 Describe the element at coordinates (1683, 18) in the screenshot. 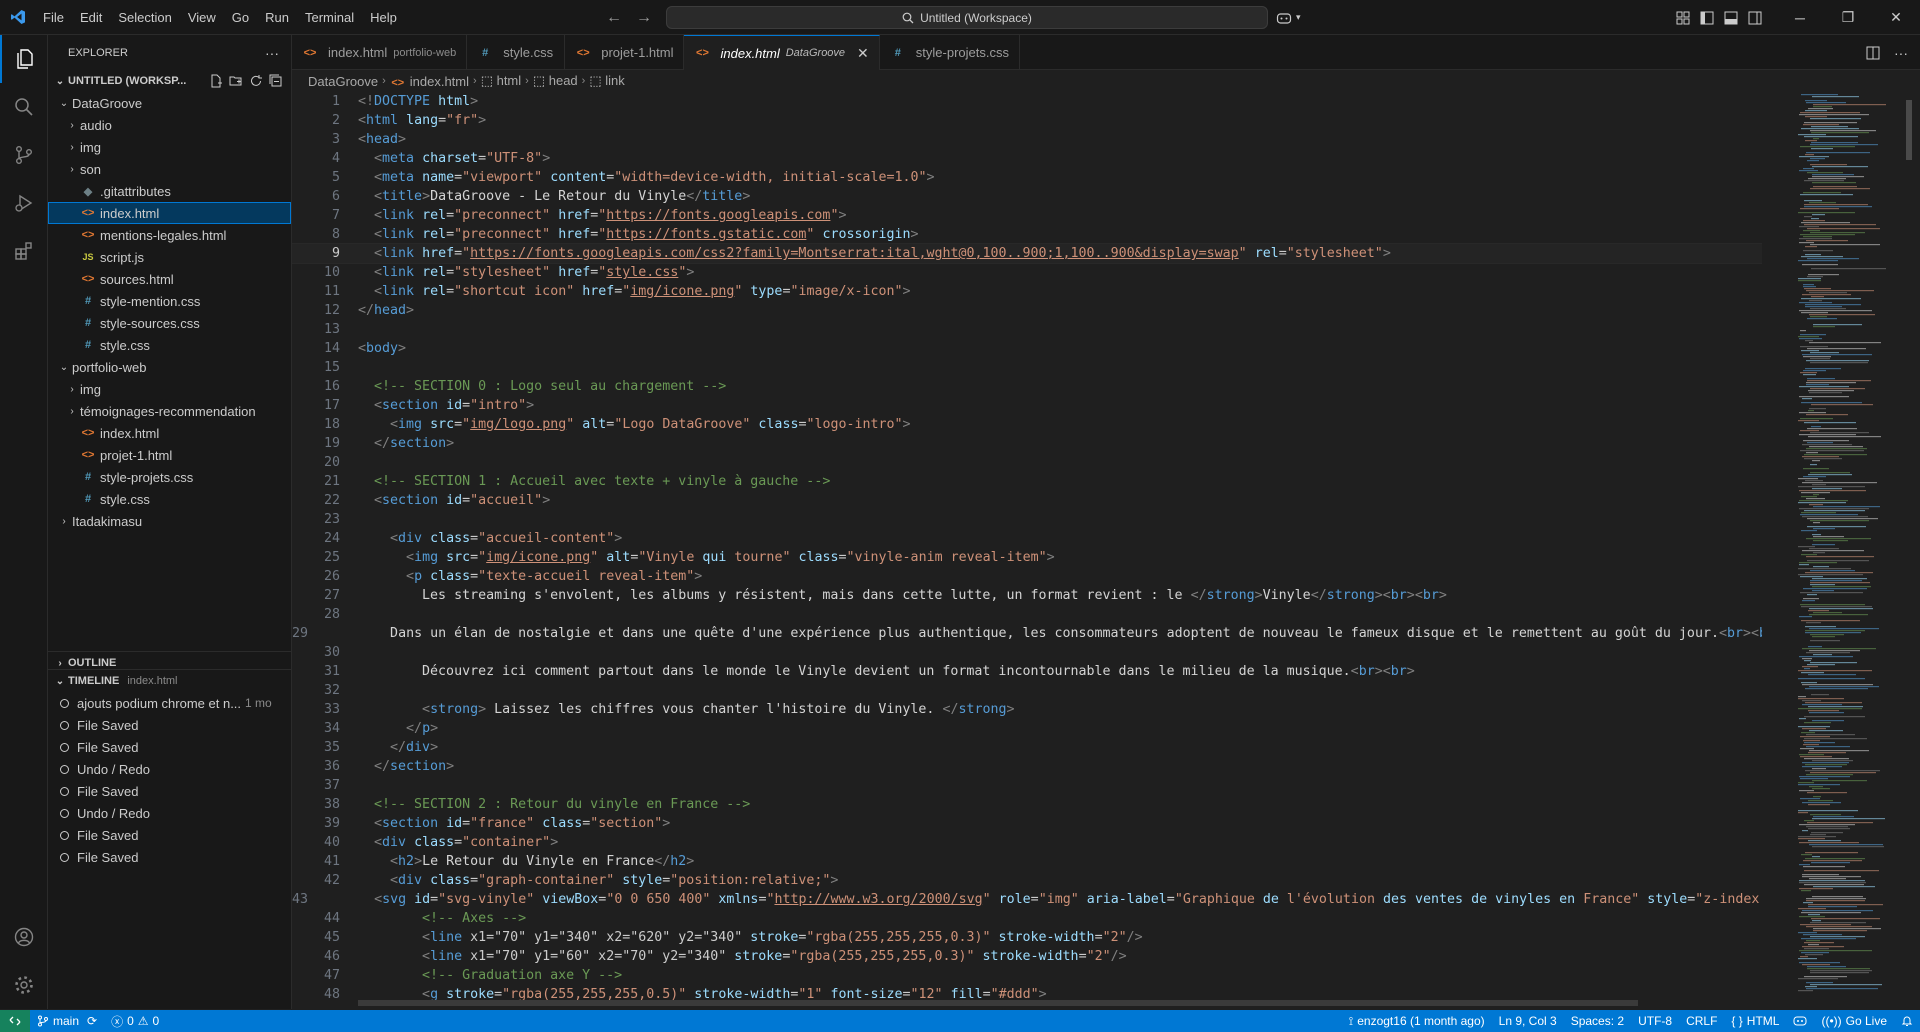

I see `customize-layout-icon` at that location.